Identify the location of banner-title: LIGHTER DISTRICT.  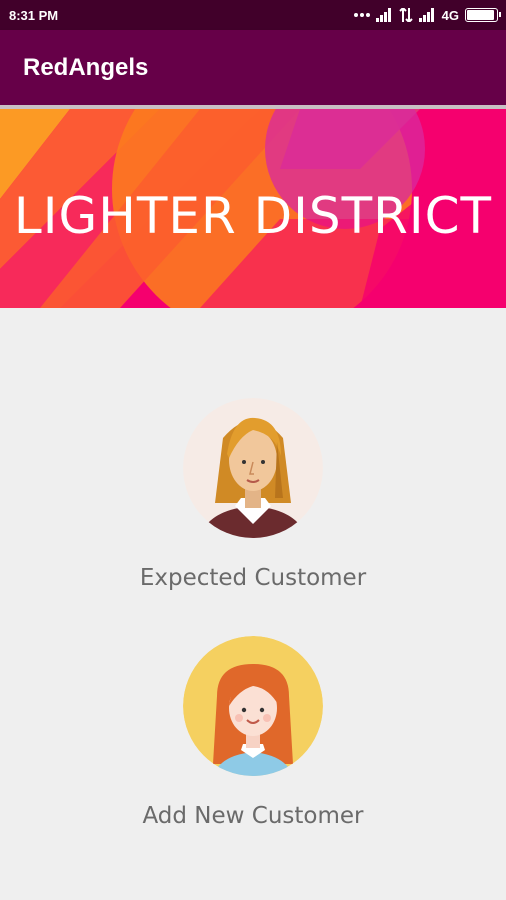
(253, 216).